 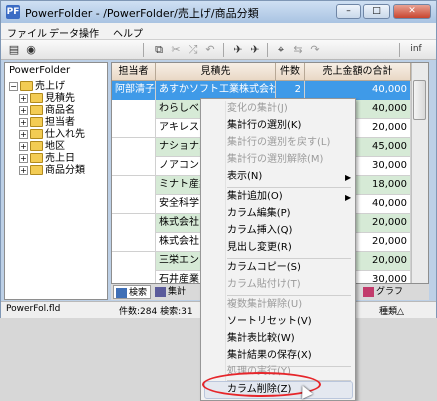 What do you see at coordinates (368, 291) in the screenshot?
I see `chart-icon` at bounding box center [368, 291].